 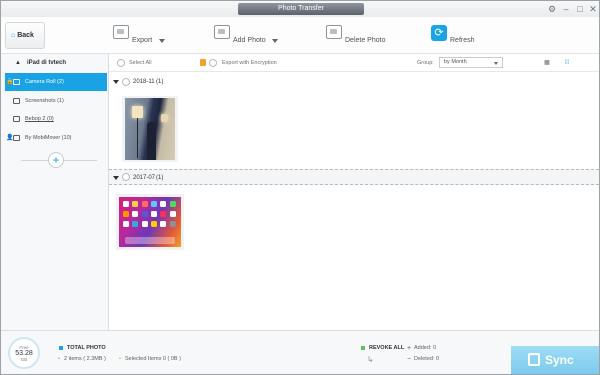 What do you see at coordinates (386, 348) in the screenshot?
I see `revoke-all-button: REVOKE ALL` at bounding box center [386, 348].